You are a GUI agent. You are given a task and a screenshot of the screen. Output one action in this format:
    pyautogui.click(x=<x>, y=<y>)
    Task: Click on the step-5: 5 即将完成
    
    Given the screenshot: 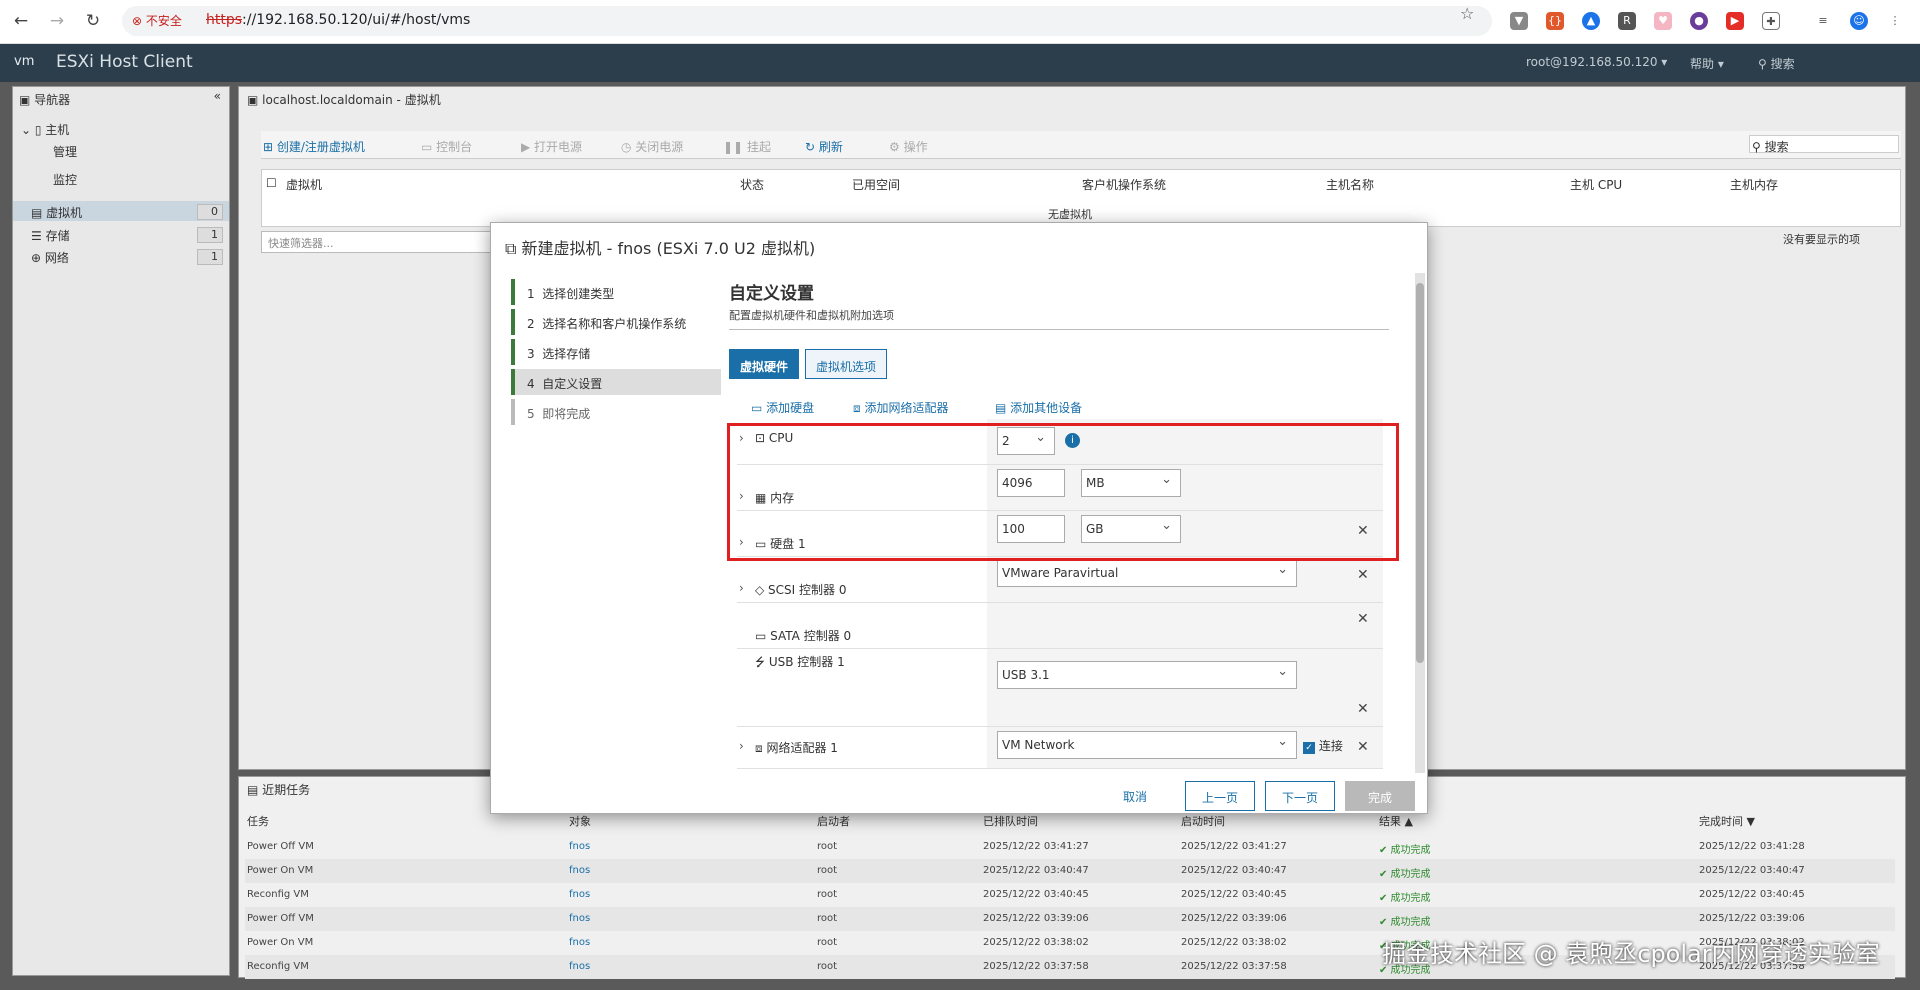 What is the action you would take?
    pyautogui.click(x=616, y=412)
    